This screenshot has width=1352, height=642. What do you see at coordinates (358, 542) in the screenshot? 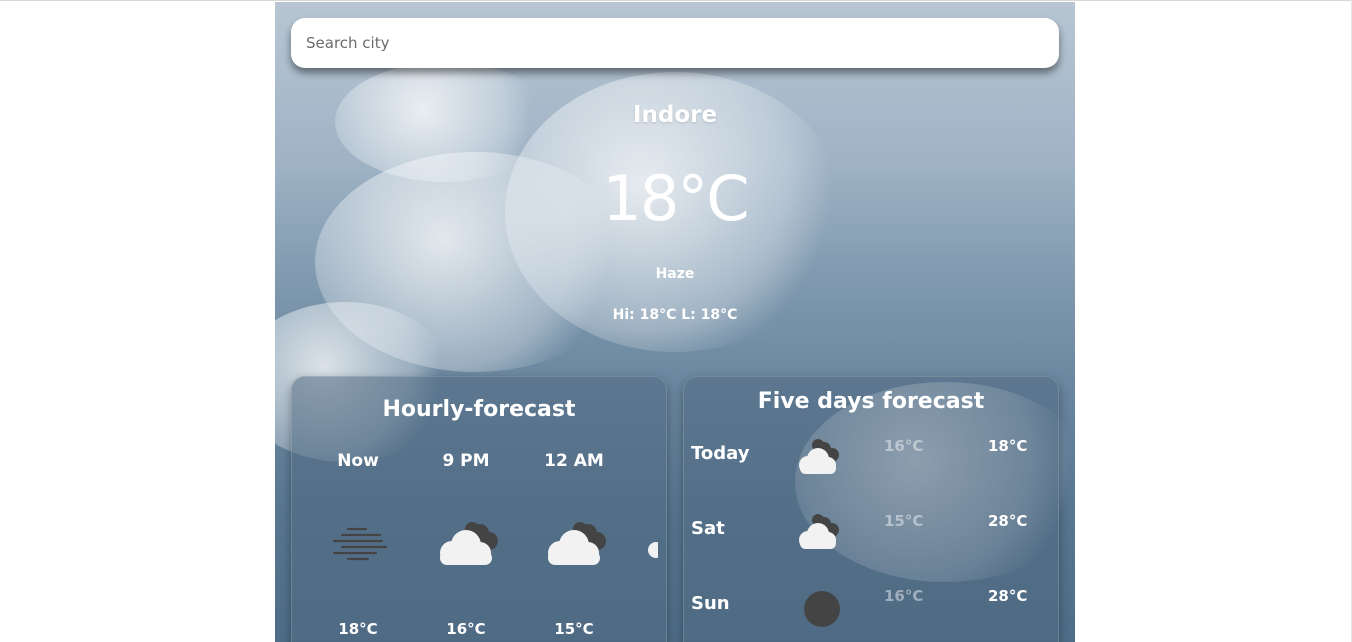
I see `haze-icon` at bounding box center [358, 542].